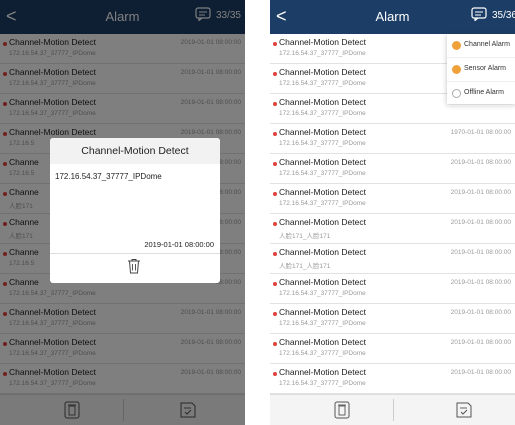  Describe the element at coordinates (392, 17) in the screenshot. I see `nav-bar: < Alarm 35/36` at that location.